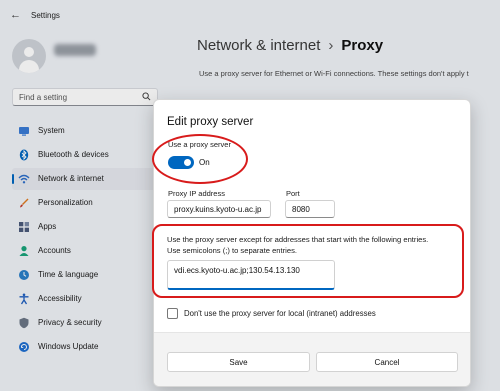 This screenshot has width=500, height=391. Describe the element at coordinates (187, 162) in the screenshot. I see `toggle-knob` at that location.